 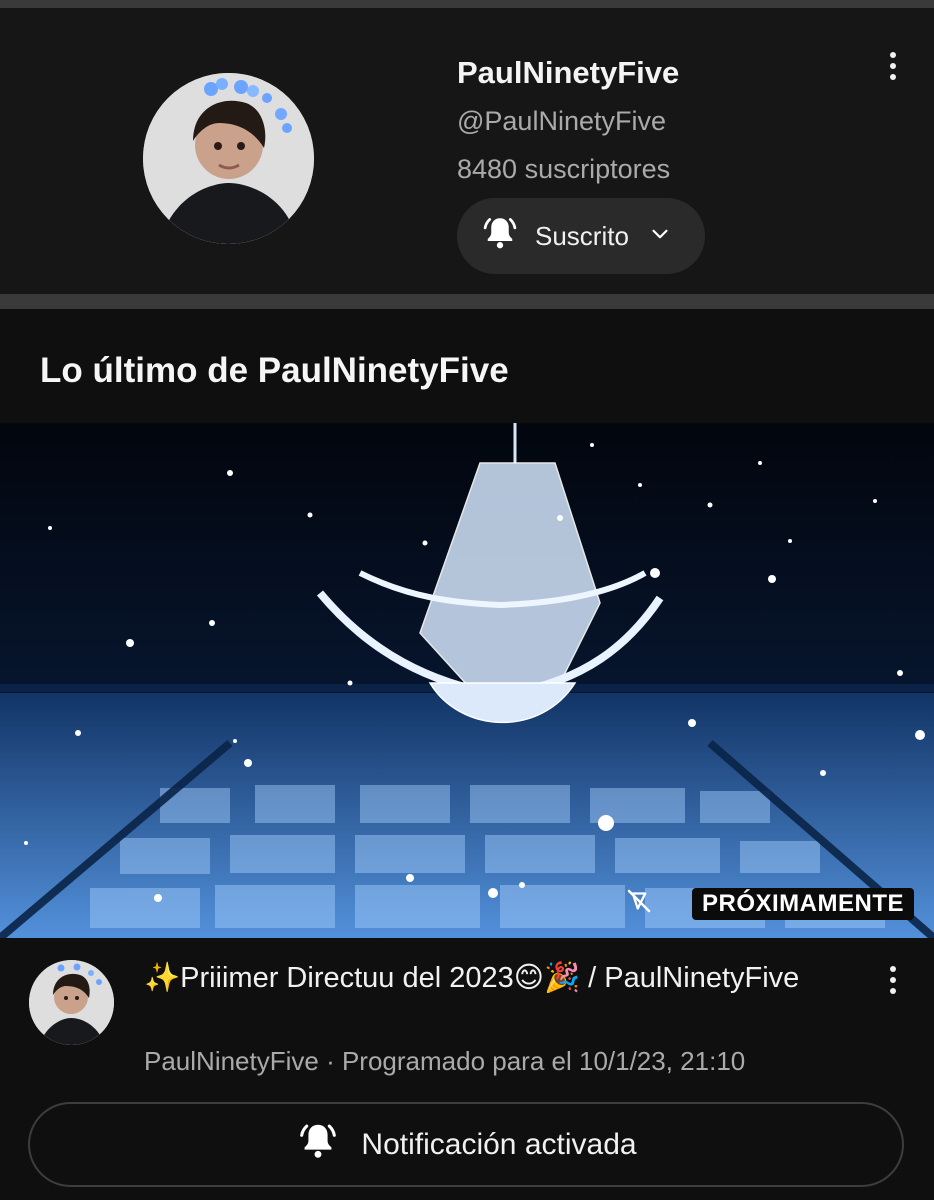 What do you see at coordinates (499, 1144) in the screenshot?
I see `notification-active-label: Notificación activada` at bounding box center [499, 1144].